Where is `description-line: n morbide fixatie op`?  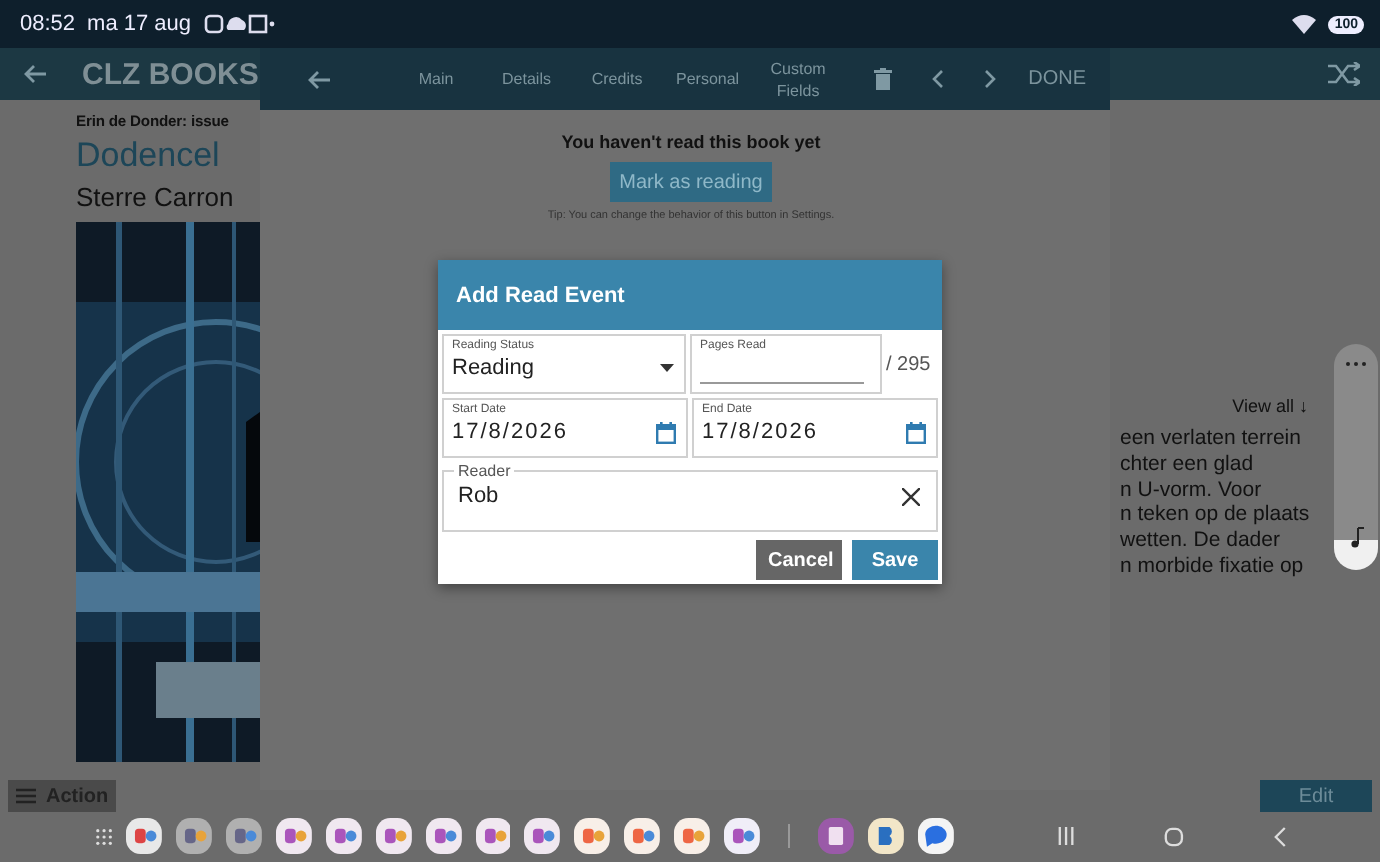
description-line: n morbide fixatie op is located at coordinates (1212, 566).